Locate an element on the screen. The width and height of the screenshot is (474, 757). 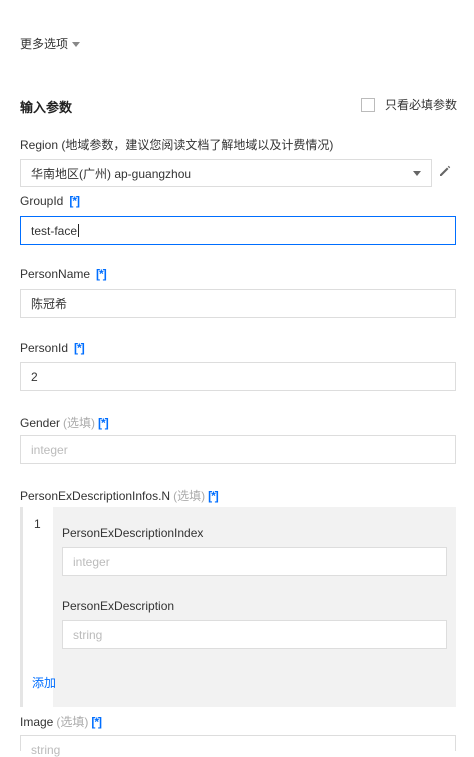
required-only-checkbox is located at coordinates (367, 104).